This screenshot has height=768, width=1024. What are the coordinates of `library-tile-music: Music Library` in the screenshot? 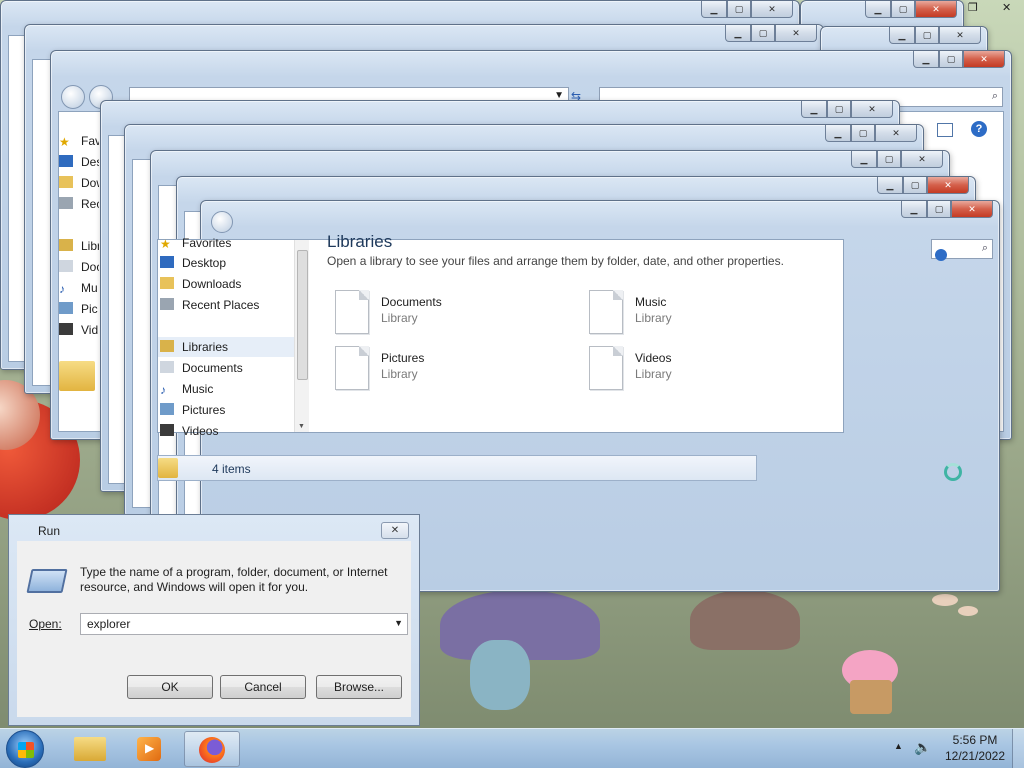 It's located at (699, 315).